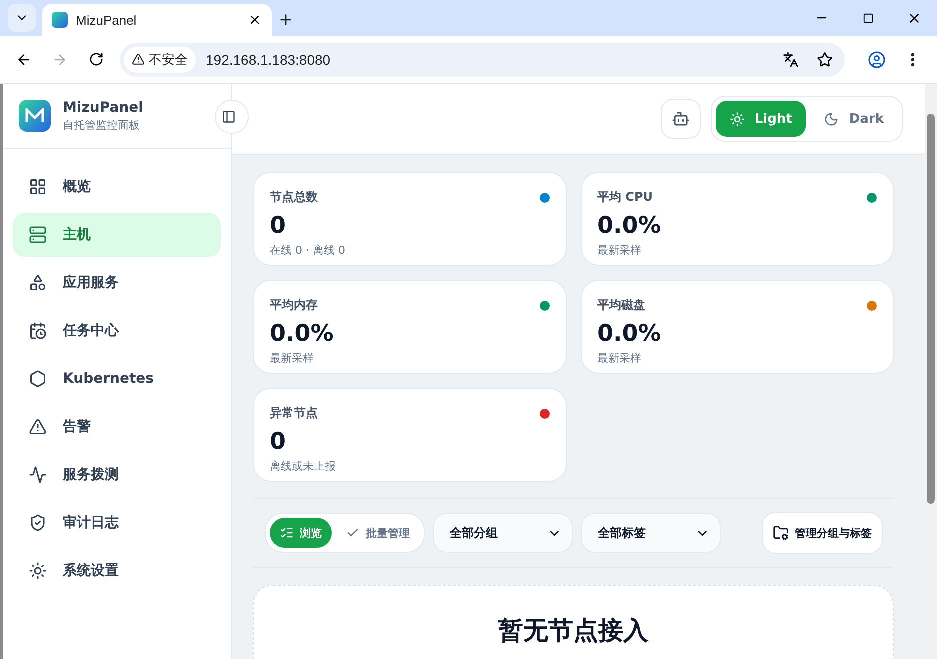  I want to click on sidebar-item: Kubernetes, so click(117, 379).